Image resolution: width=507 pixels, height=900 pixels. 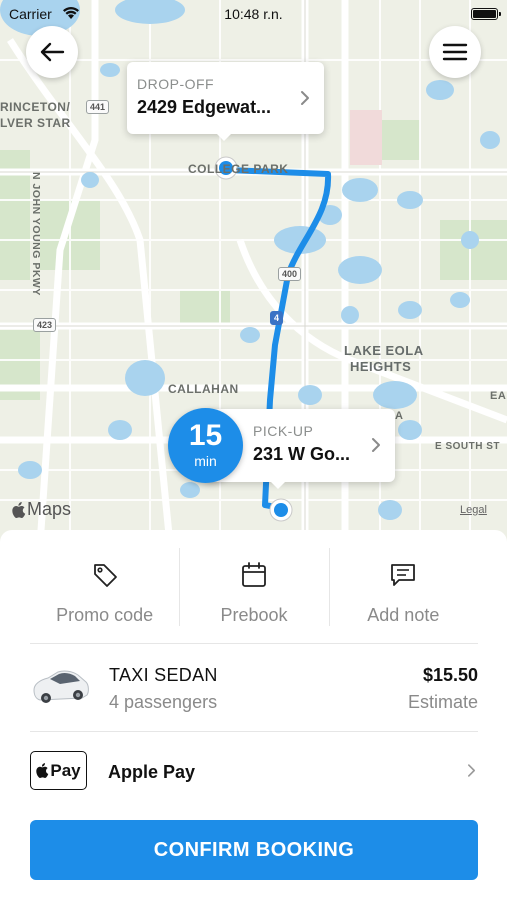 I want to click on hamburger-icon, so click(x=455, y=52).